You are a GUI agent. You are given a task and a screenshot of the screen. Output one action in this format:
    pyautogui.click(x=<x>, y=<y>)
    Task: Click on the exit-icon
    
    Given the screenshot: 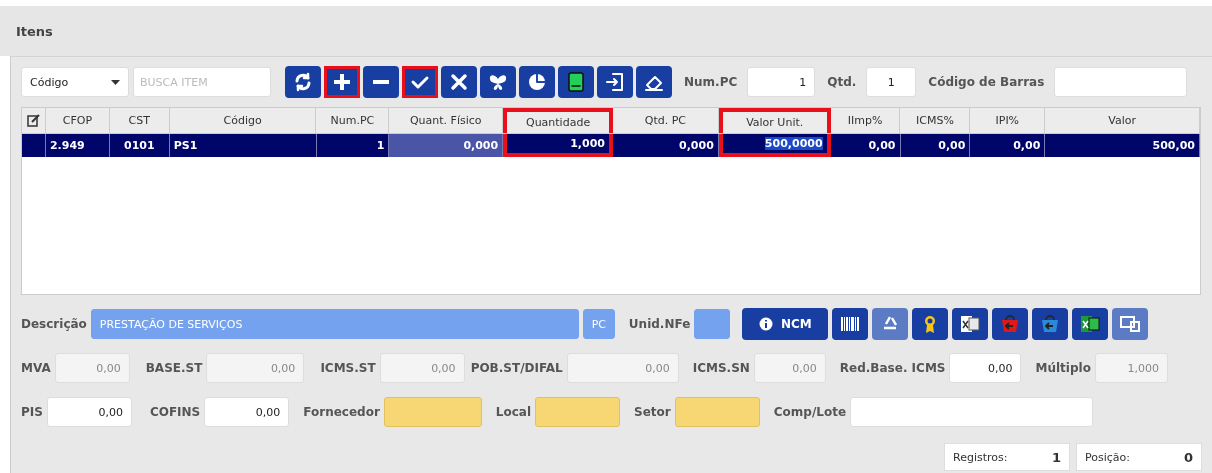 What is the action you would take?
    pyautogui.click(x=615, y=82)
    